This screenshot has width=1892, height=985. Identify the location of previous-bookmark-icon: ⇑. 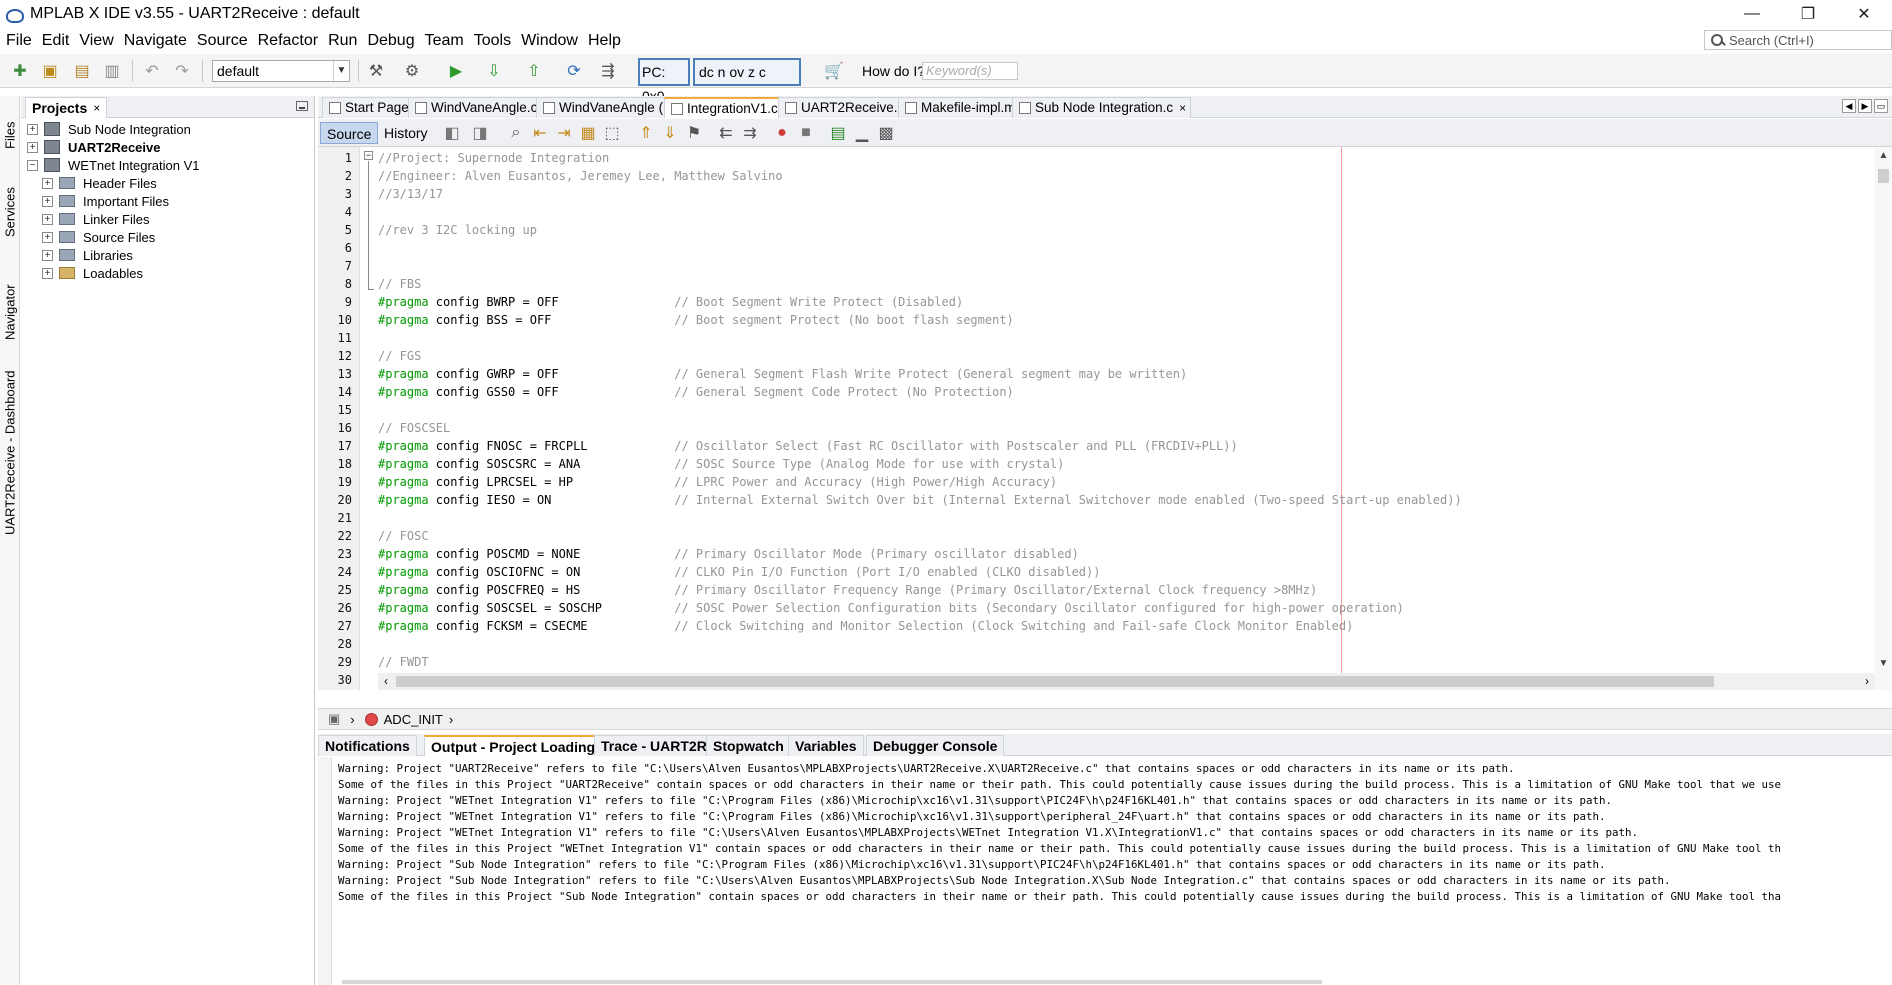
(646, 133).